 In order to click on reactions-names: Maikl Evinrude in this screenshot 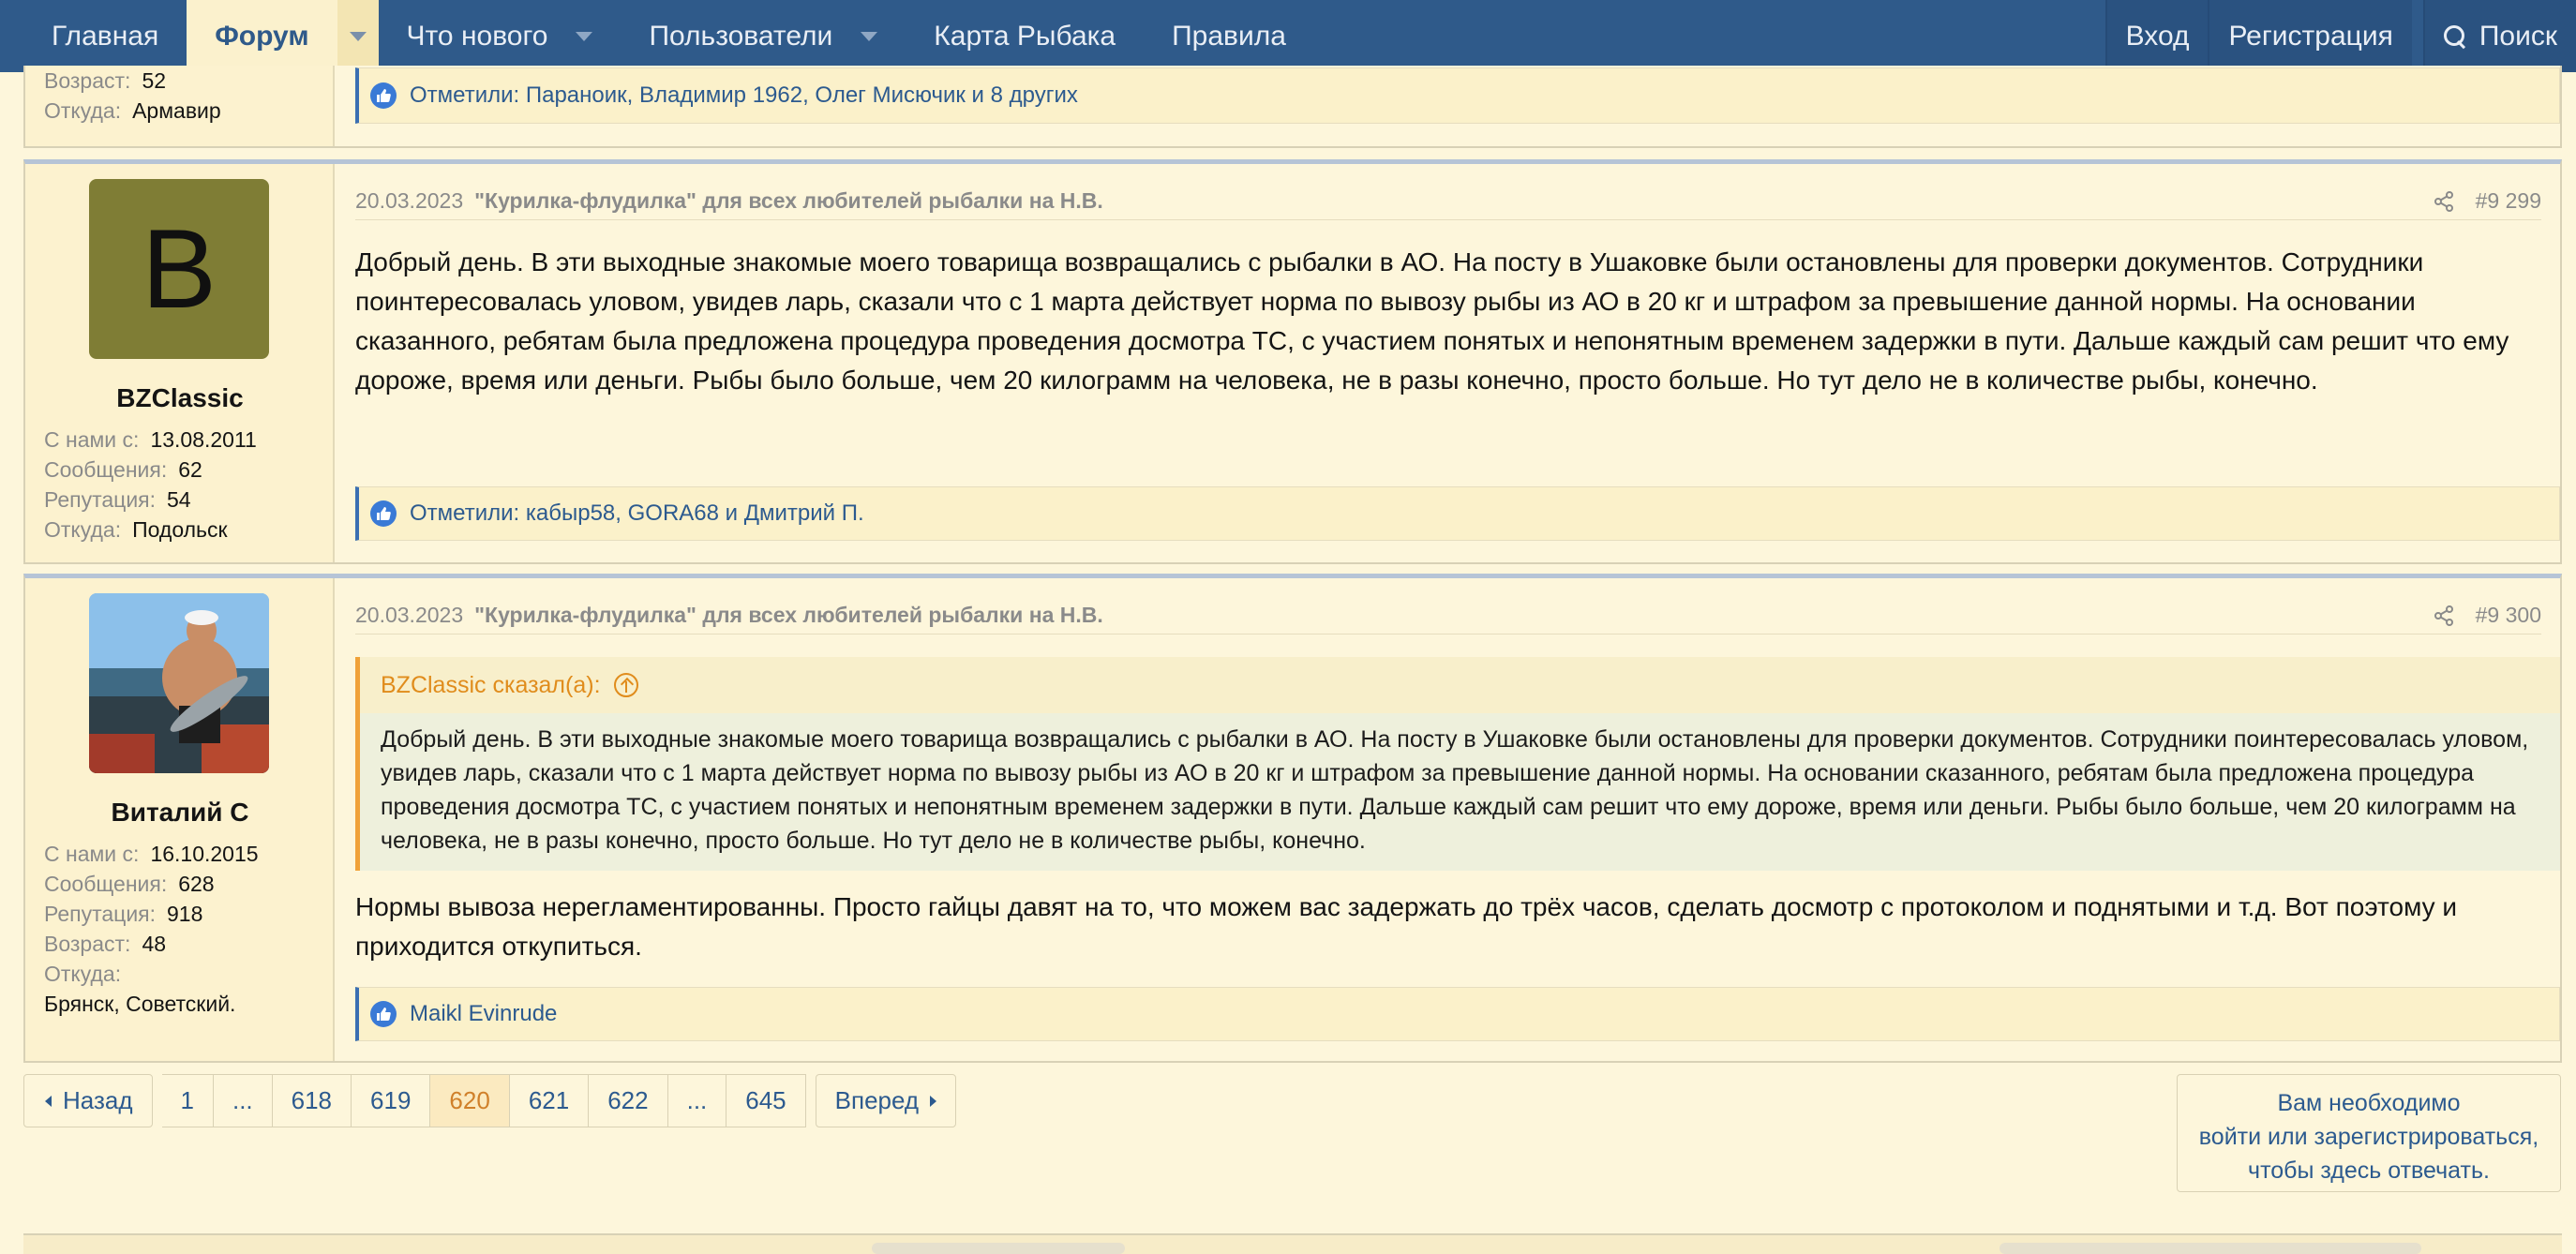, I will do `click(483, 1014)`.